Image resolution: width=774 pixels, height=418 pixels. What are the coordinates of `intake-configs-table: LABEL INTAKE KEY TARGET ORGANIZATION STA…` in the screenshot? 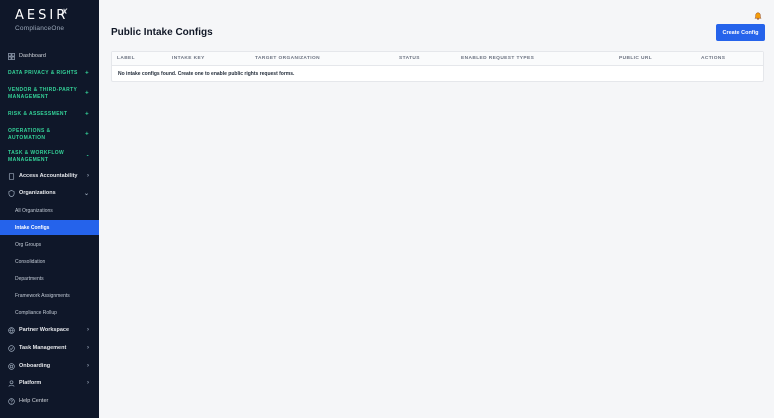 It's located at (437, 66).